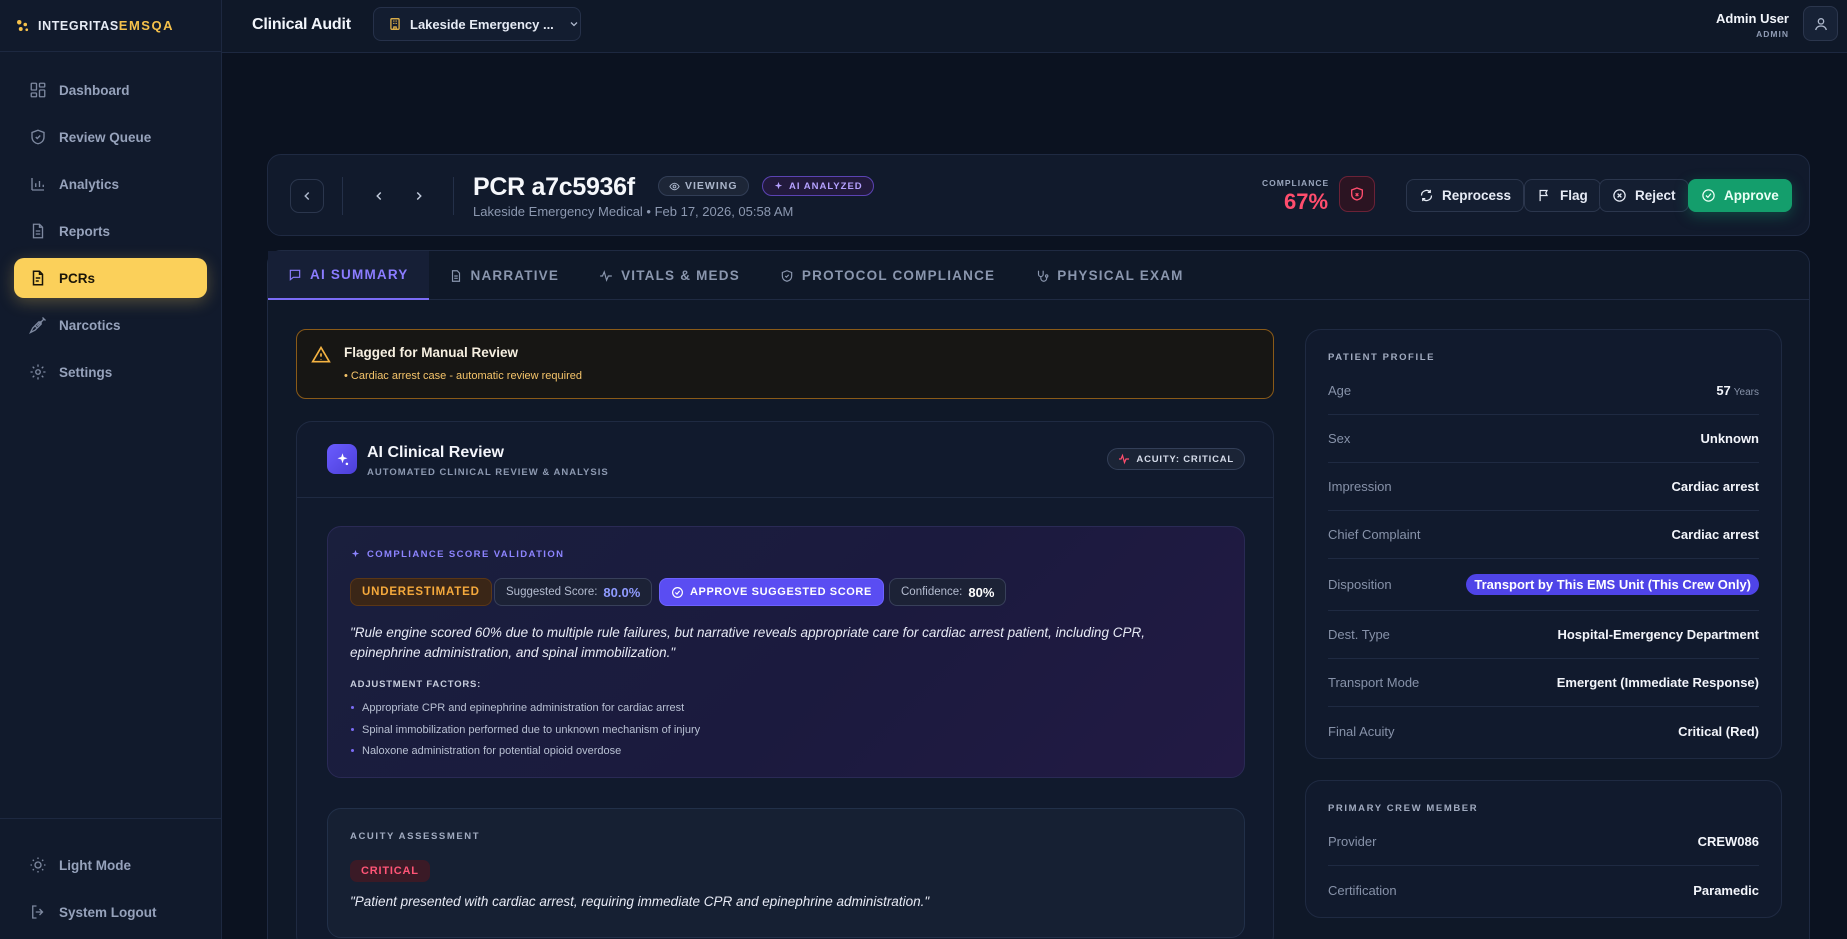  I want to click on light-mode-toggle: Light Mode, so click(110, 865).